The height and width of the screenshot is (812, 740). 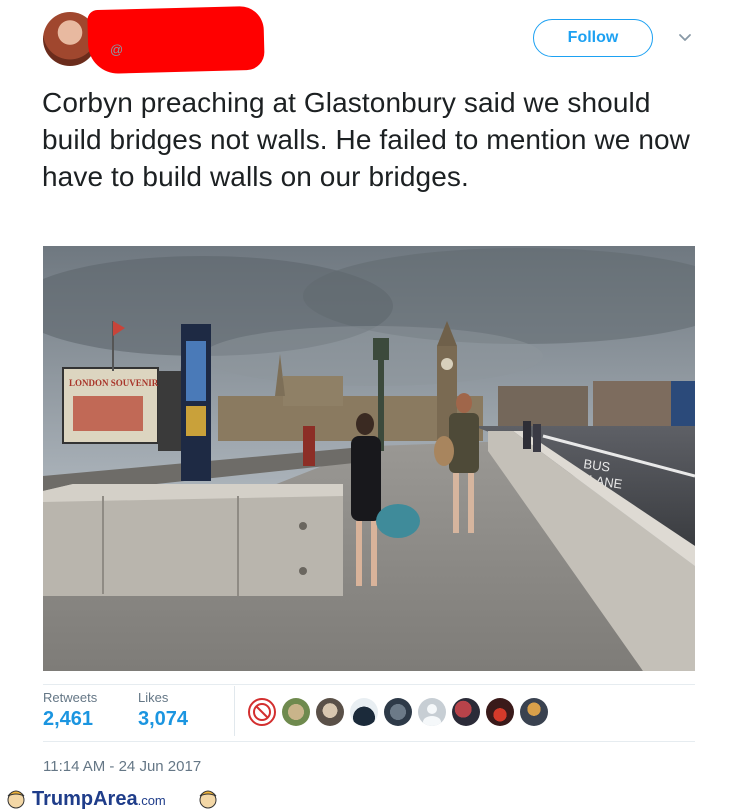 What do you see at coordinates (163, 719) in the screenshot?
I see `likes-count: 3,074` at bounding box center [163, 719].